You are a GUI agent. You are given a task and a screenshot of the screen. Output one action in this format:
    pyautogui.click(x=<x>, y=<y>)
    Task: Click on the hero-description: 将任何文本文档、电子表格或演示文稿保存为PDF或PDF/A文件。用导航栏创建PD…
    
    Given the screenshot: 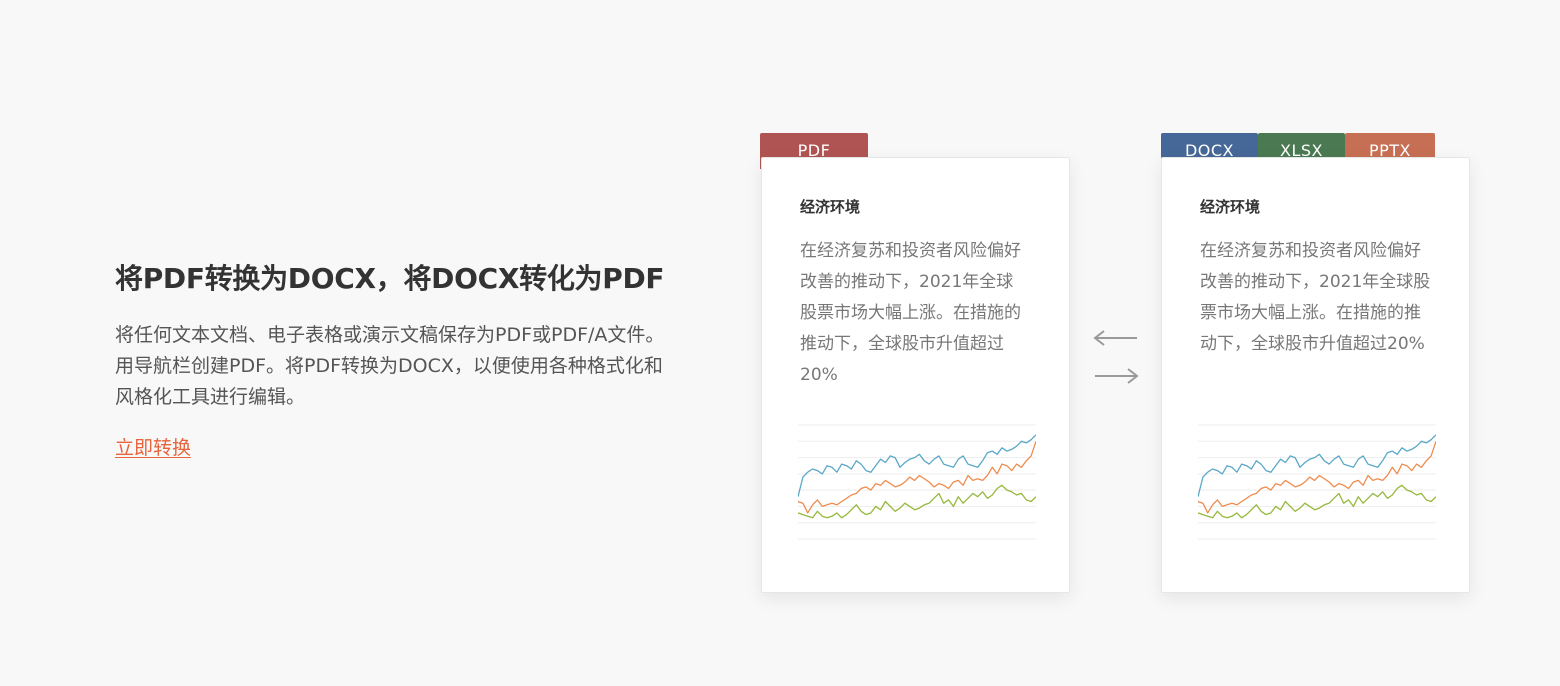 What is the action you would take?
    pyautogui.click(x=390, y=366)
    